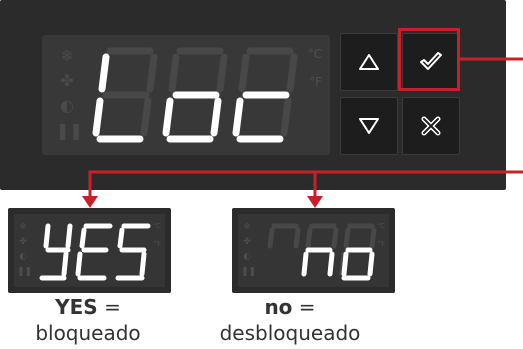 This screenshot has width=523, height=349. Describe the element at coordinates (305, 185) in the screenshot. I see `branch-line-yes` at that location.